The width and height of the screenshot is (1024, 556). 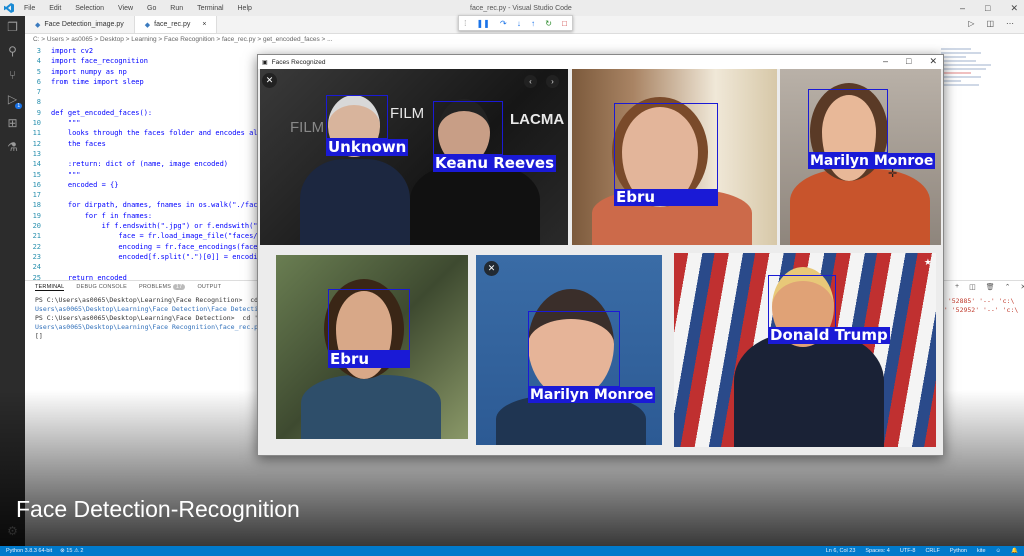 I want to click on run-debug-icon: ▷ 1, so click(x=15, y=100).